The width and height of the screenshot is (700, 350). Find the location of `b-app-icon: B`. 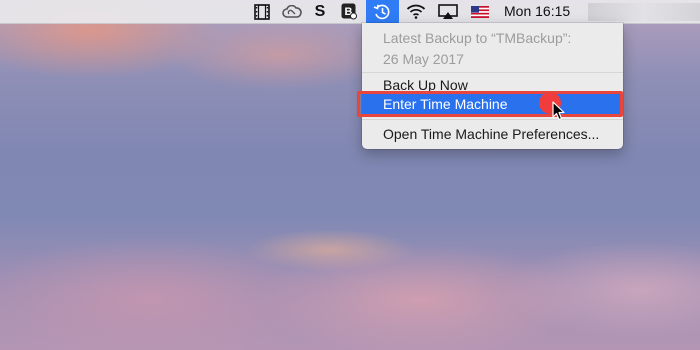

b-app-icon: B is located at coordinates (349, 11).